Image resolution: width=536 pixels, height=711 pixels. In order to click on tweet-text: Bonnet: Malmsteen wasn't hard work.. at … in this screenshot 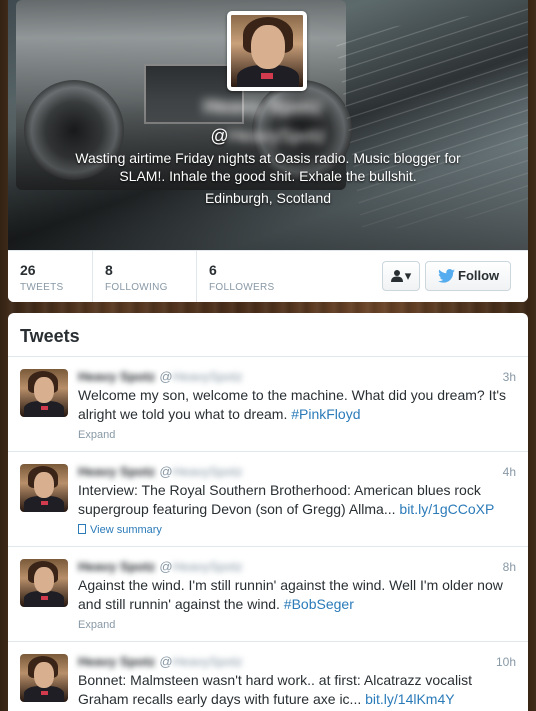, I will do `click(275, 689)`.